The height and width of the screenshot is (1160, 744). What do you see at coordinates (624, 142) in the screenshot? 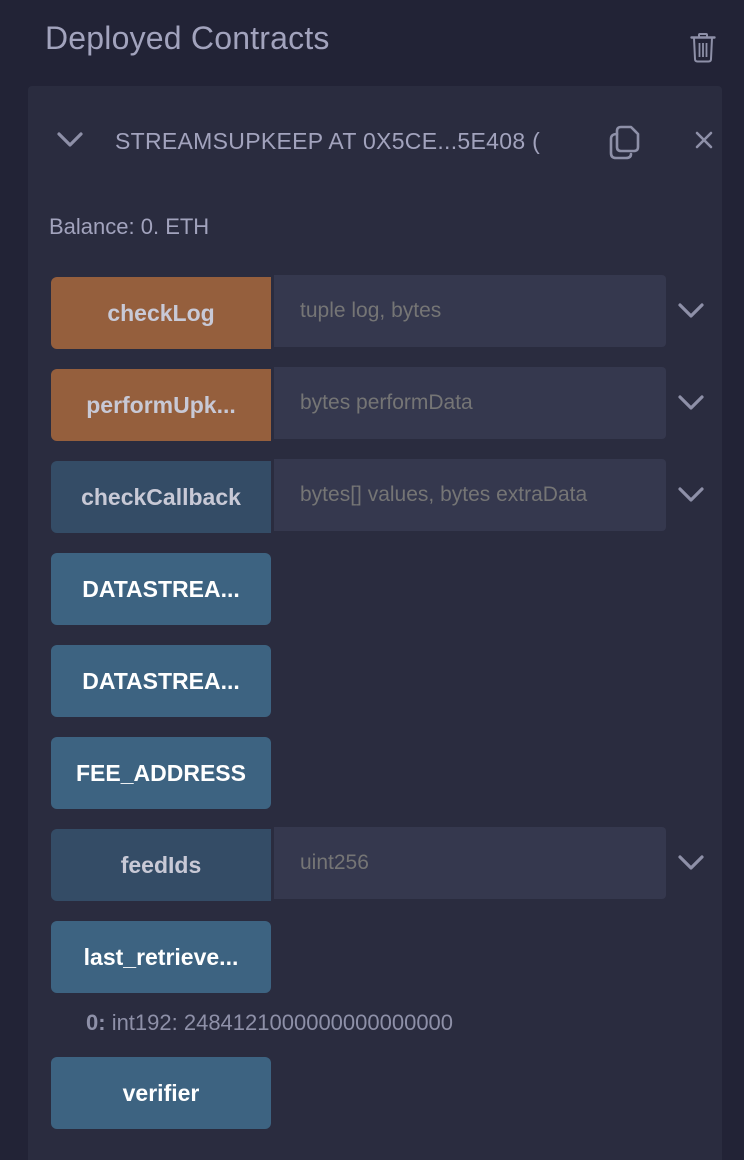
I see `copy-icon` at bounding box center [624, 142].